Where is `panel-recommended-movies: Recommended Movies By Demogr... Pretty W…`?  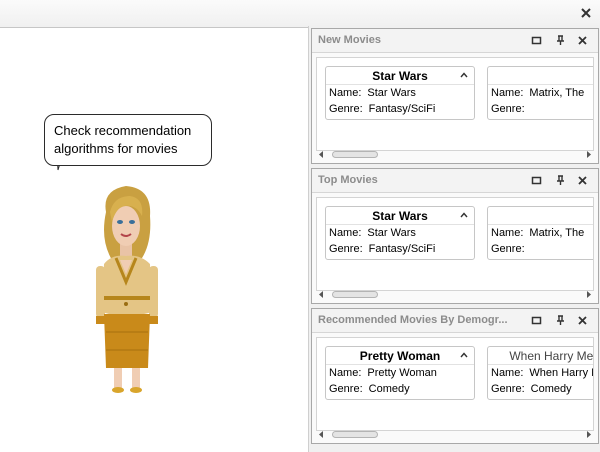
panel-recommended-movies: Recommended Movies By Demogr... Pretty W… is located at coordinates (455, 376).